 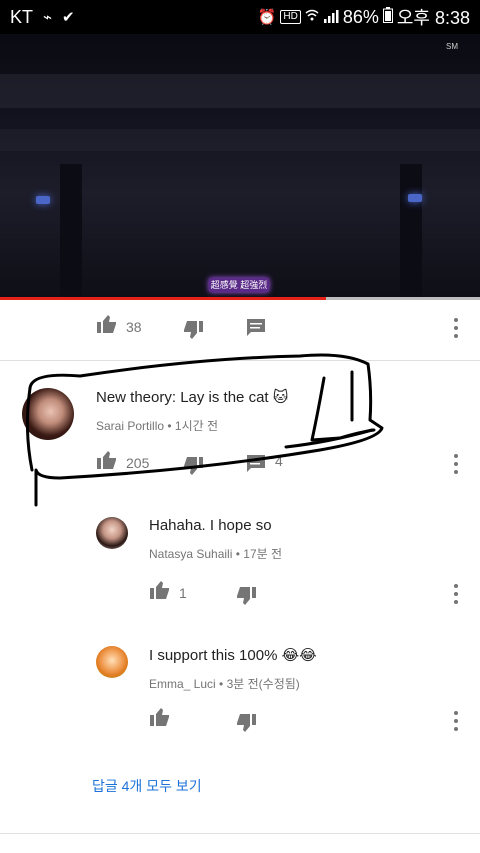 I want to click on cat-emoji-icon: 🐱, so click(x=280, y=397).